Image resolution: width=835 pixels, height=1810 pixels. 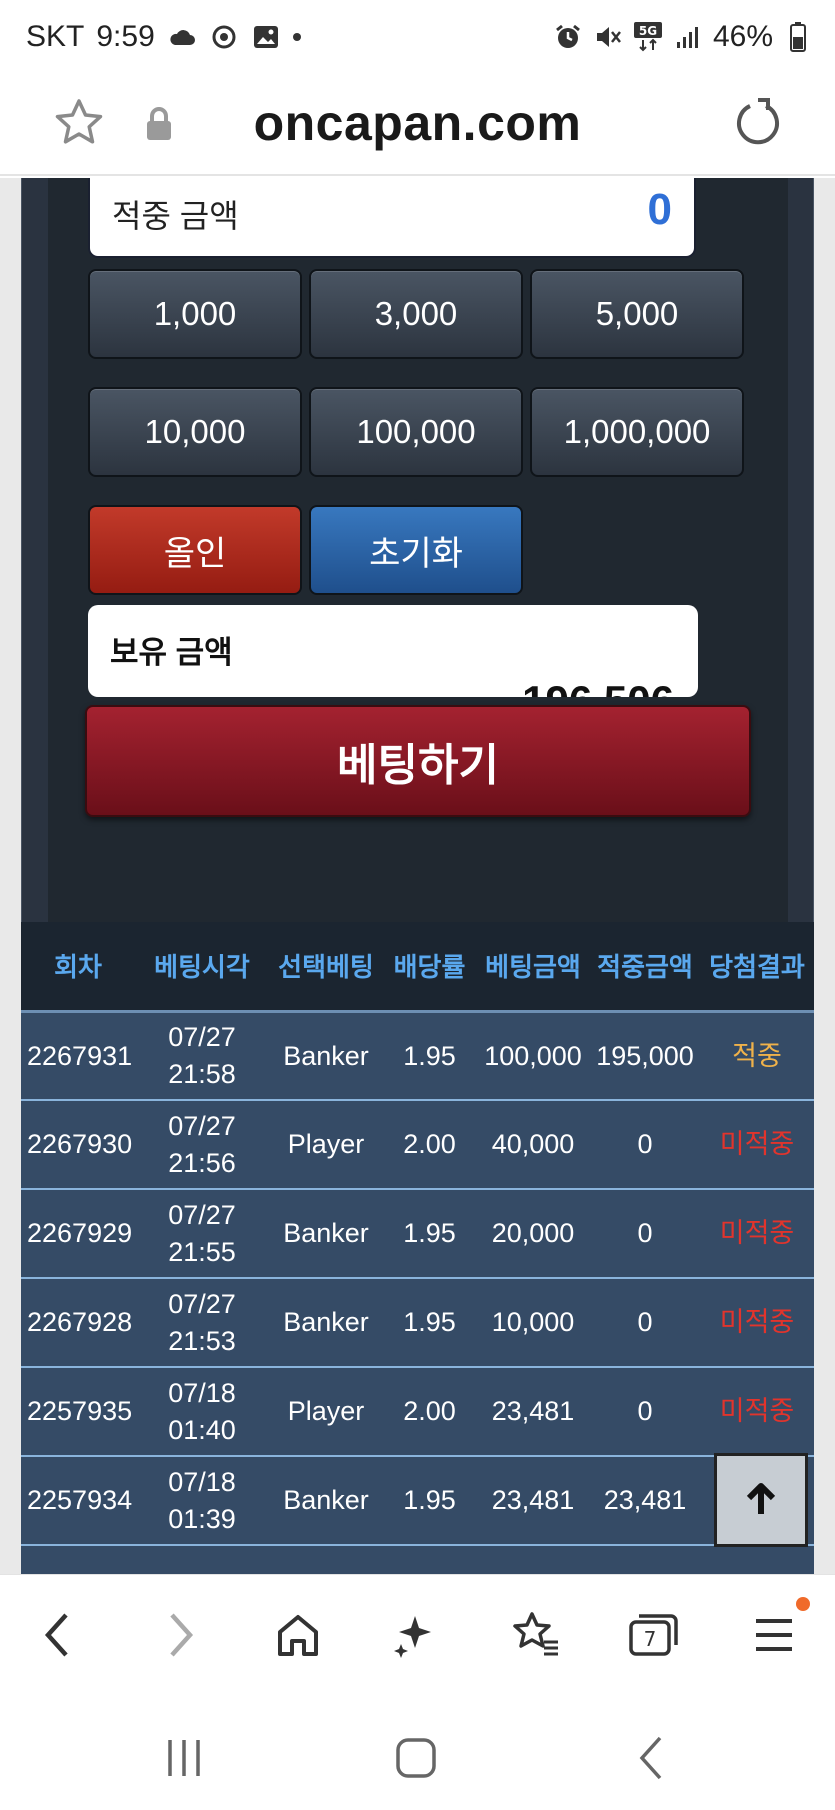 What do you see at coordinates (58, 1635) in the screenshot?
I see `back-icon` at bounding box center [58, 1635].